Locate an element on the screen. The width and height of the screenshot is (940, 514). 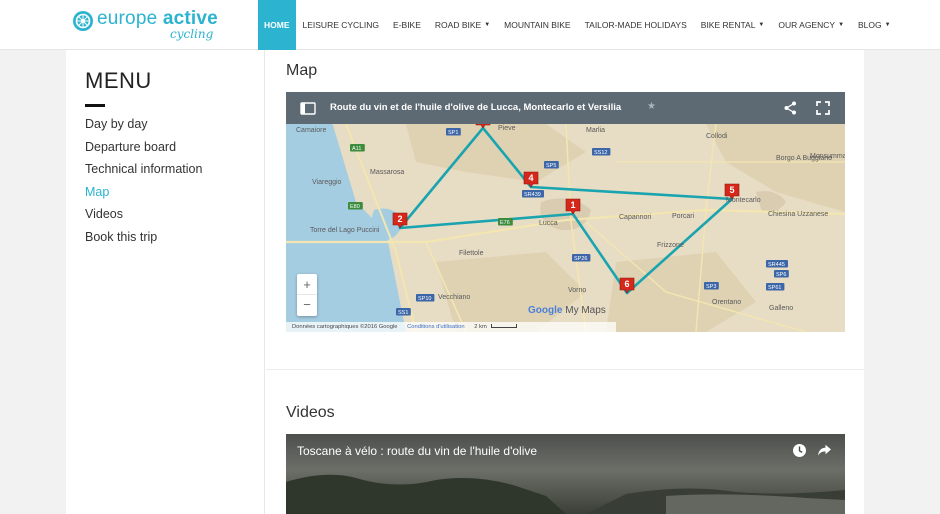
nav-item-label: HOME is located at coordinates (277, 25).